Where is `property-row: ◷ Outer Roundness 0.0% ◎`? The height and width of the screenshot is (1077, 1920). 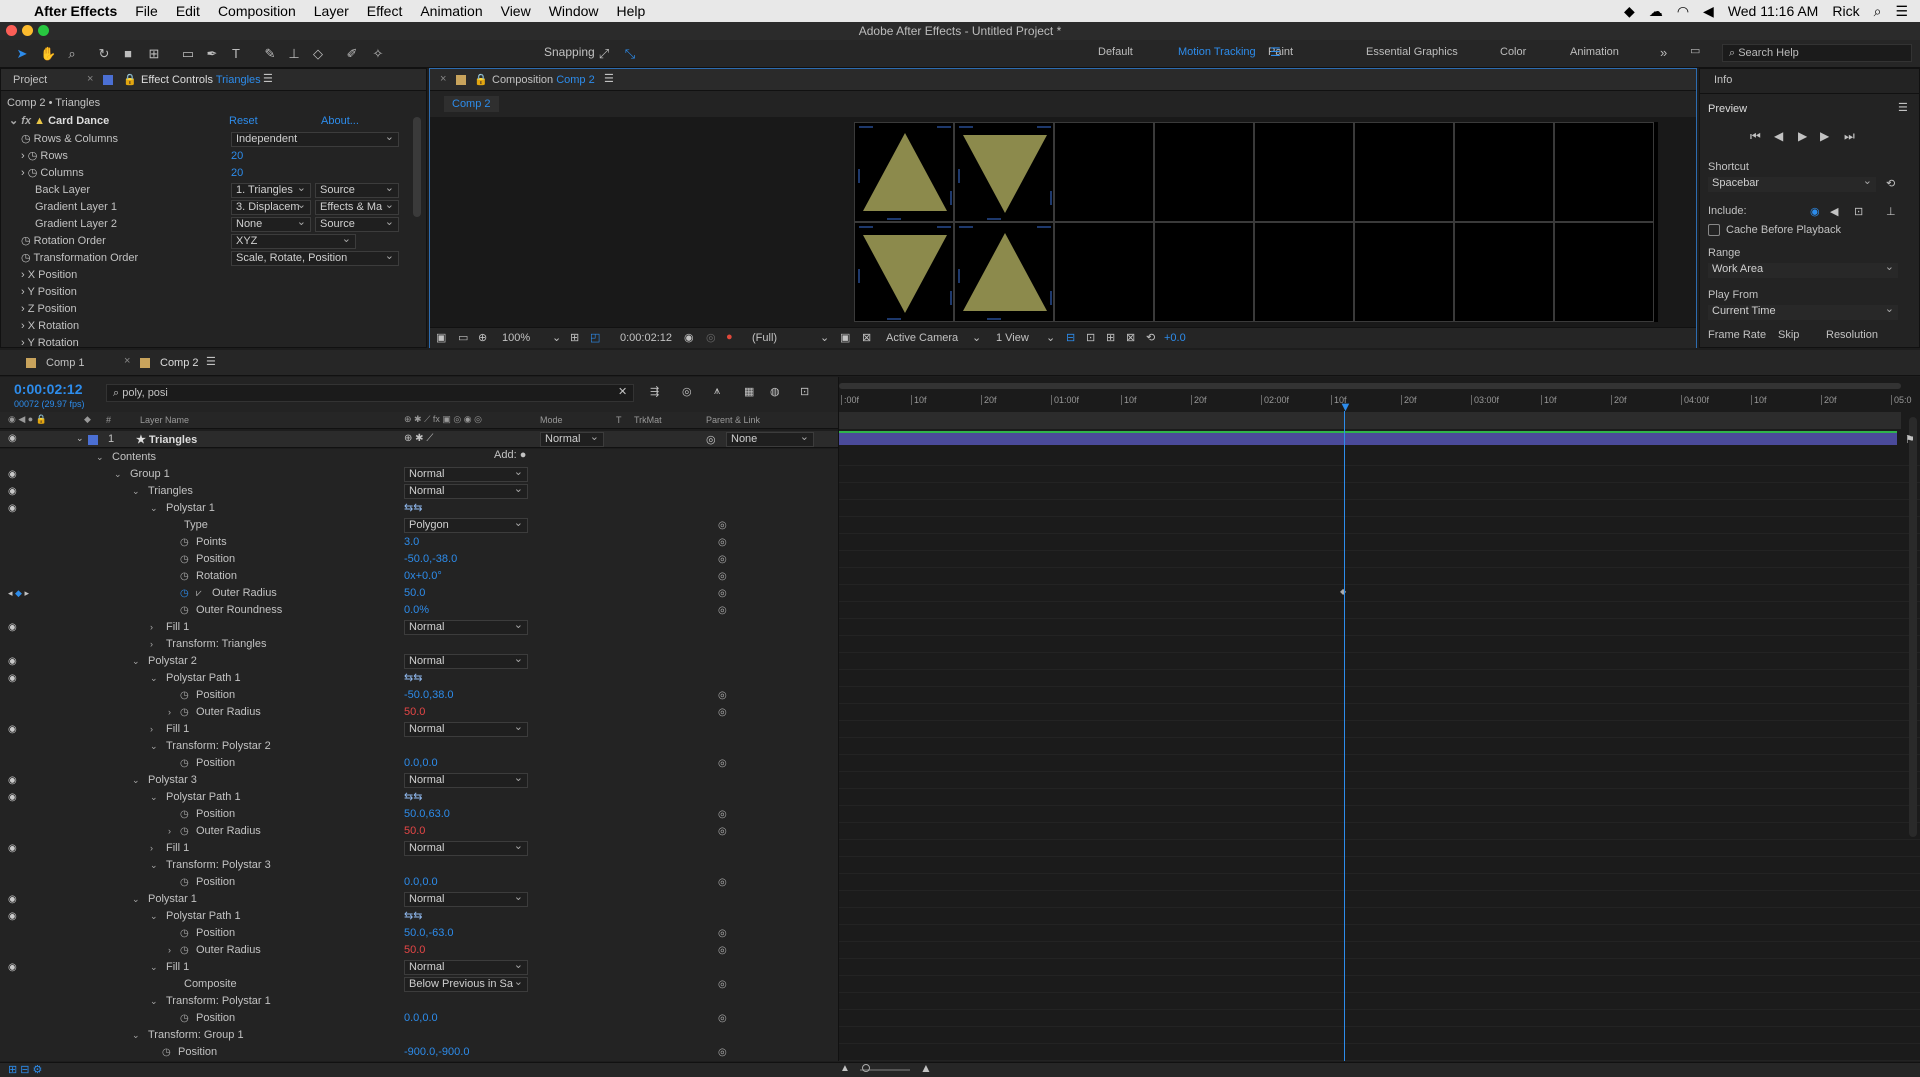
property-row: ◷ Outer Roundness 0.0% ◎ is located at coordinates (419, 610).